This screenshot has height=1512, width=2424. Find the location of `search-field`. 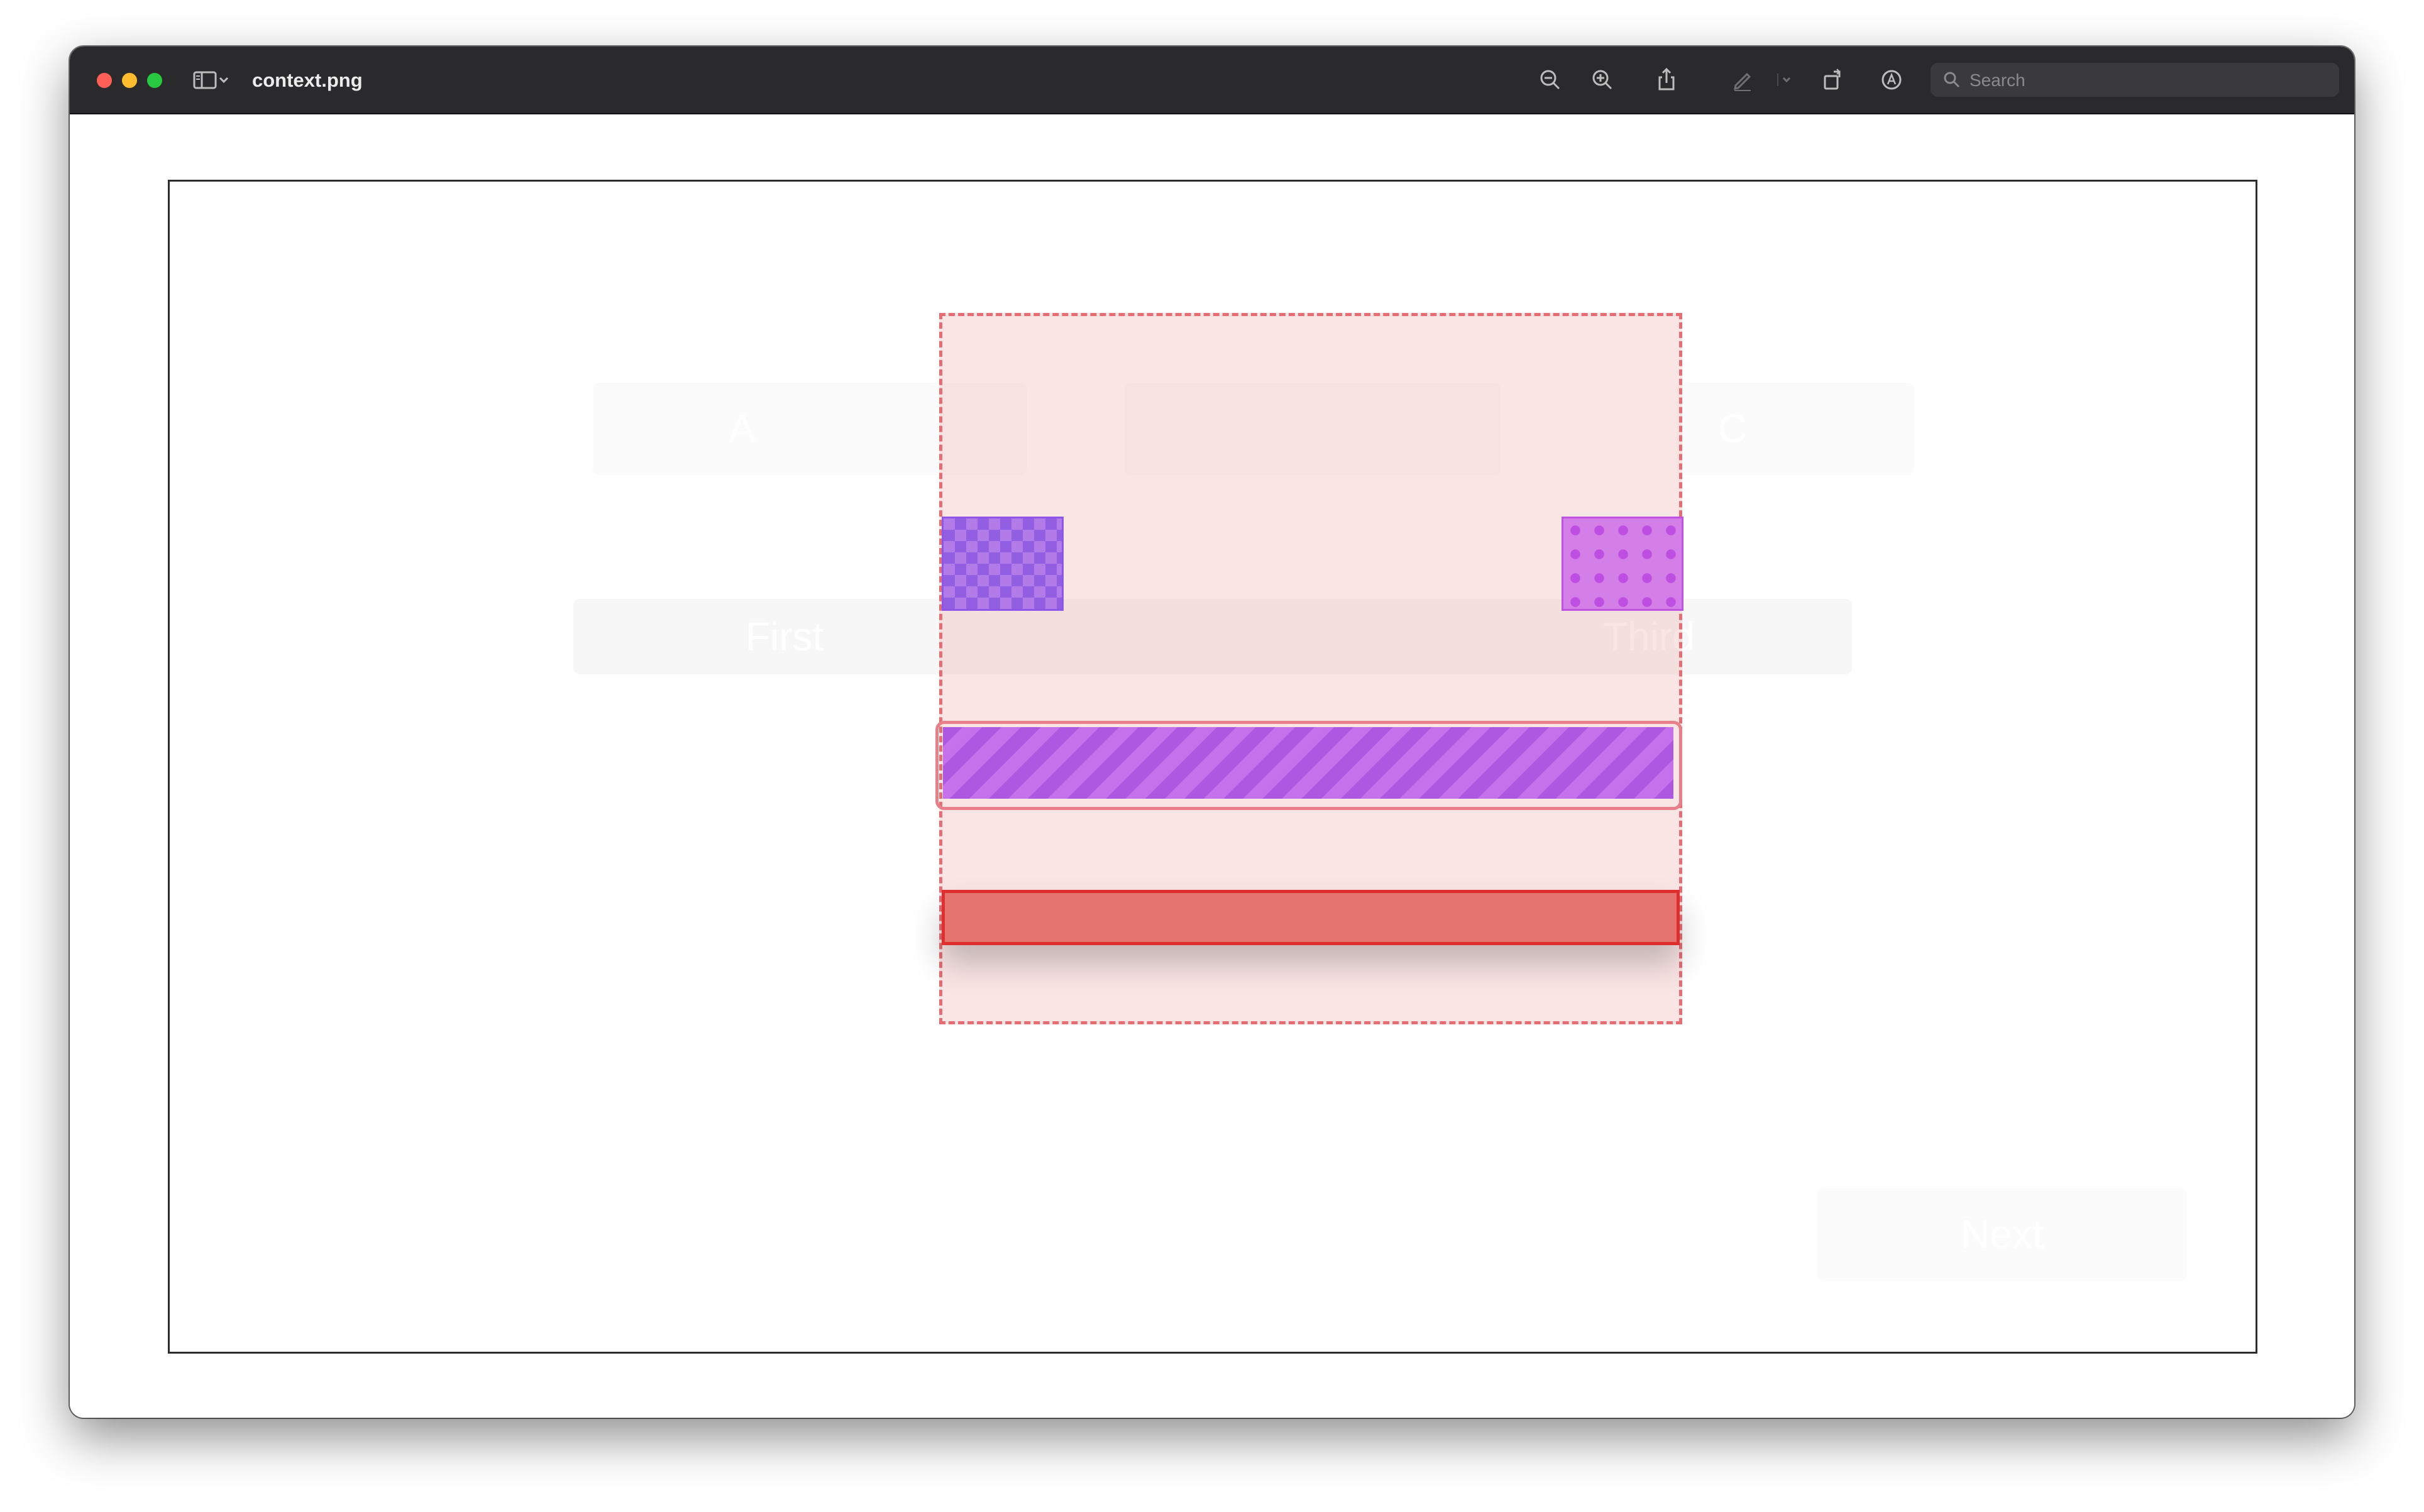

search-field is located at coordinates (2135, 80).